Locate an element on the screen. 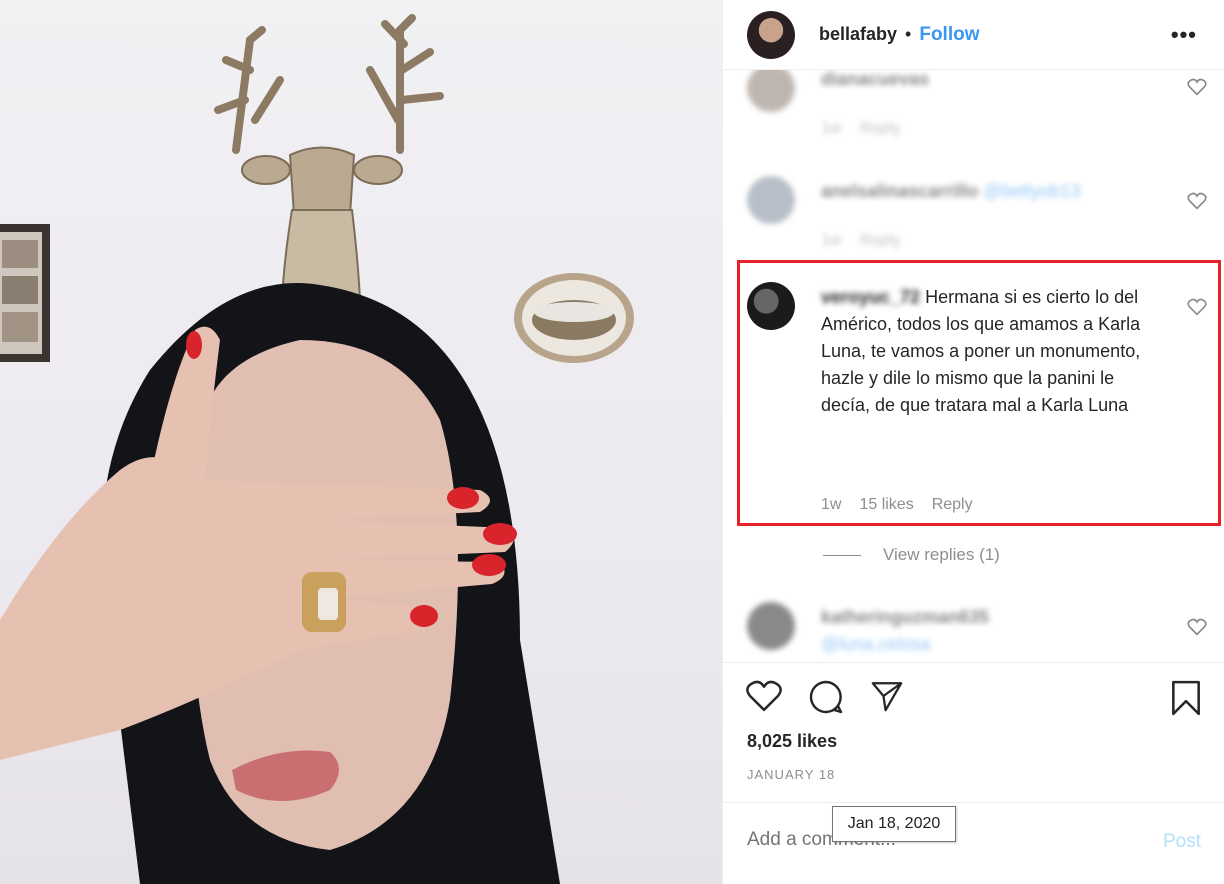  date-tooltip: Jan 18, 2020 is located at coordinates (894, 824).